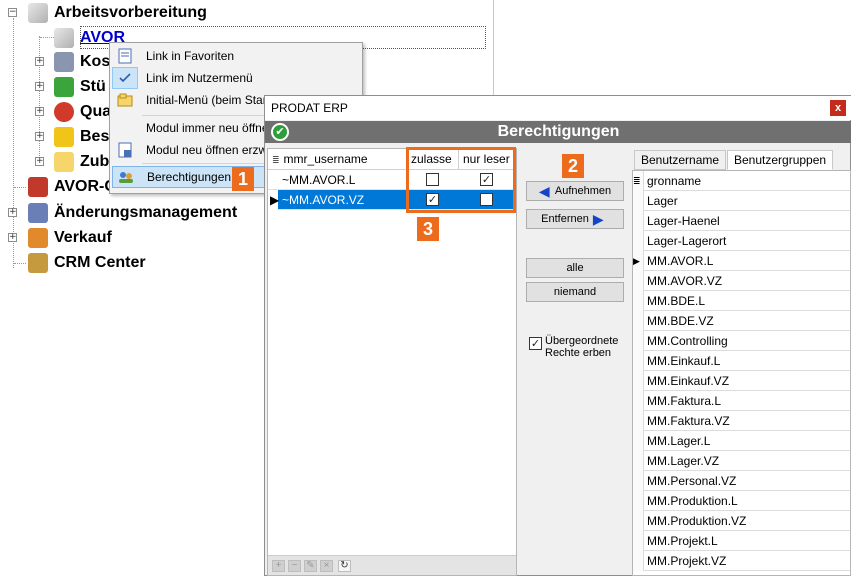  Describe the element at coordinates (280, 132) in the screenshot. I see `confirm-check-icon: ✔` at that location.